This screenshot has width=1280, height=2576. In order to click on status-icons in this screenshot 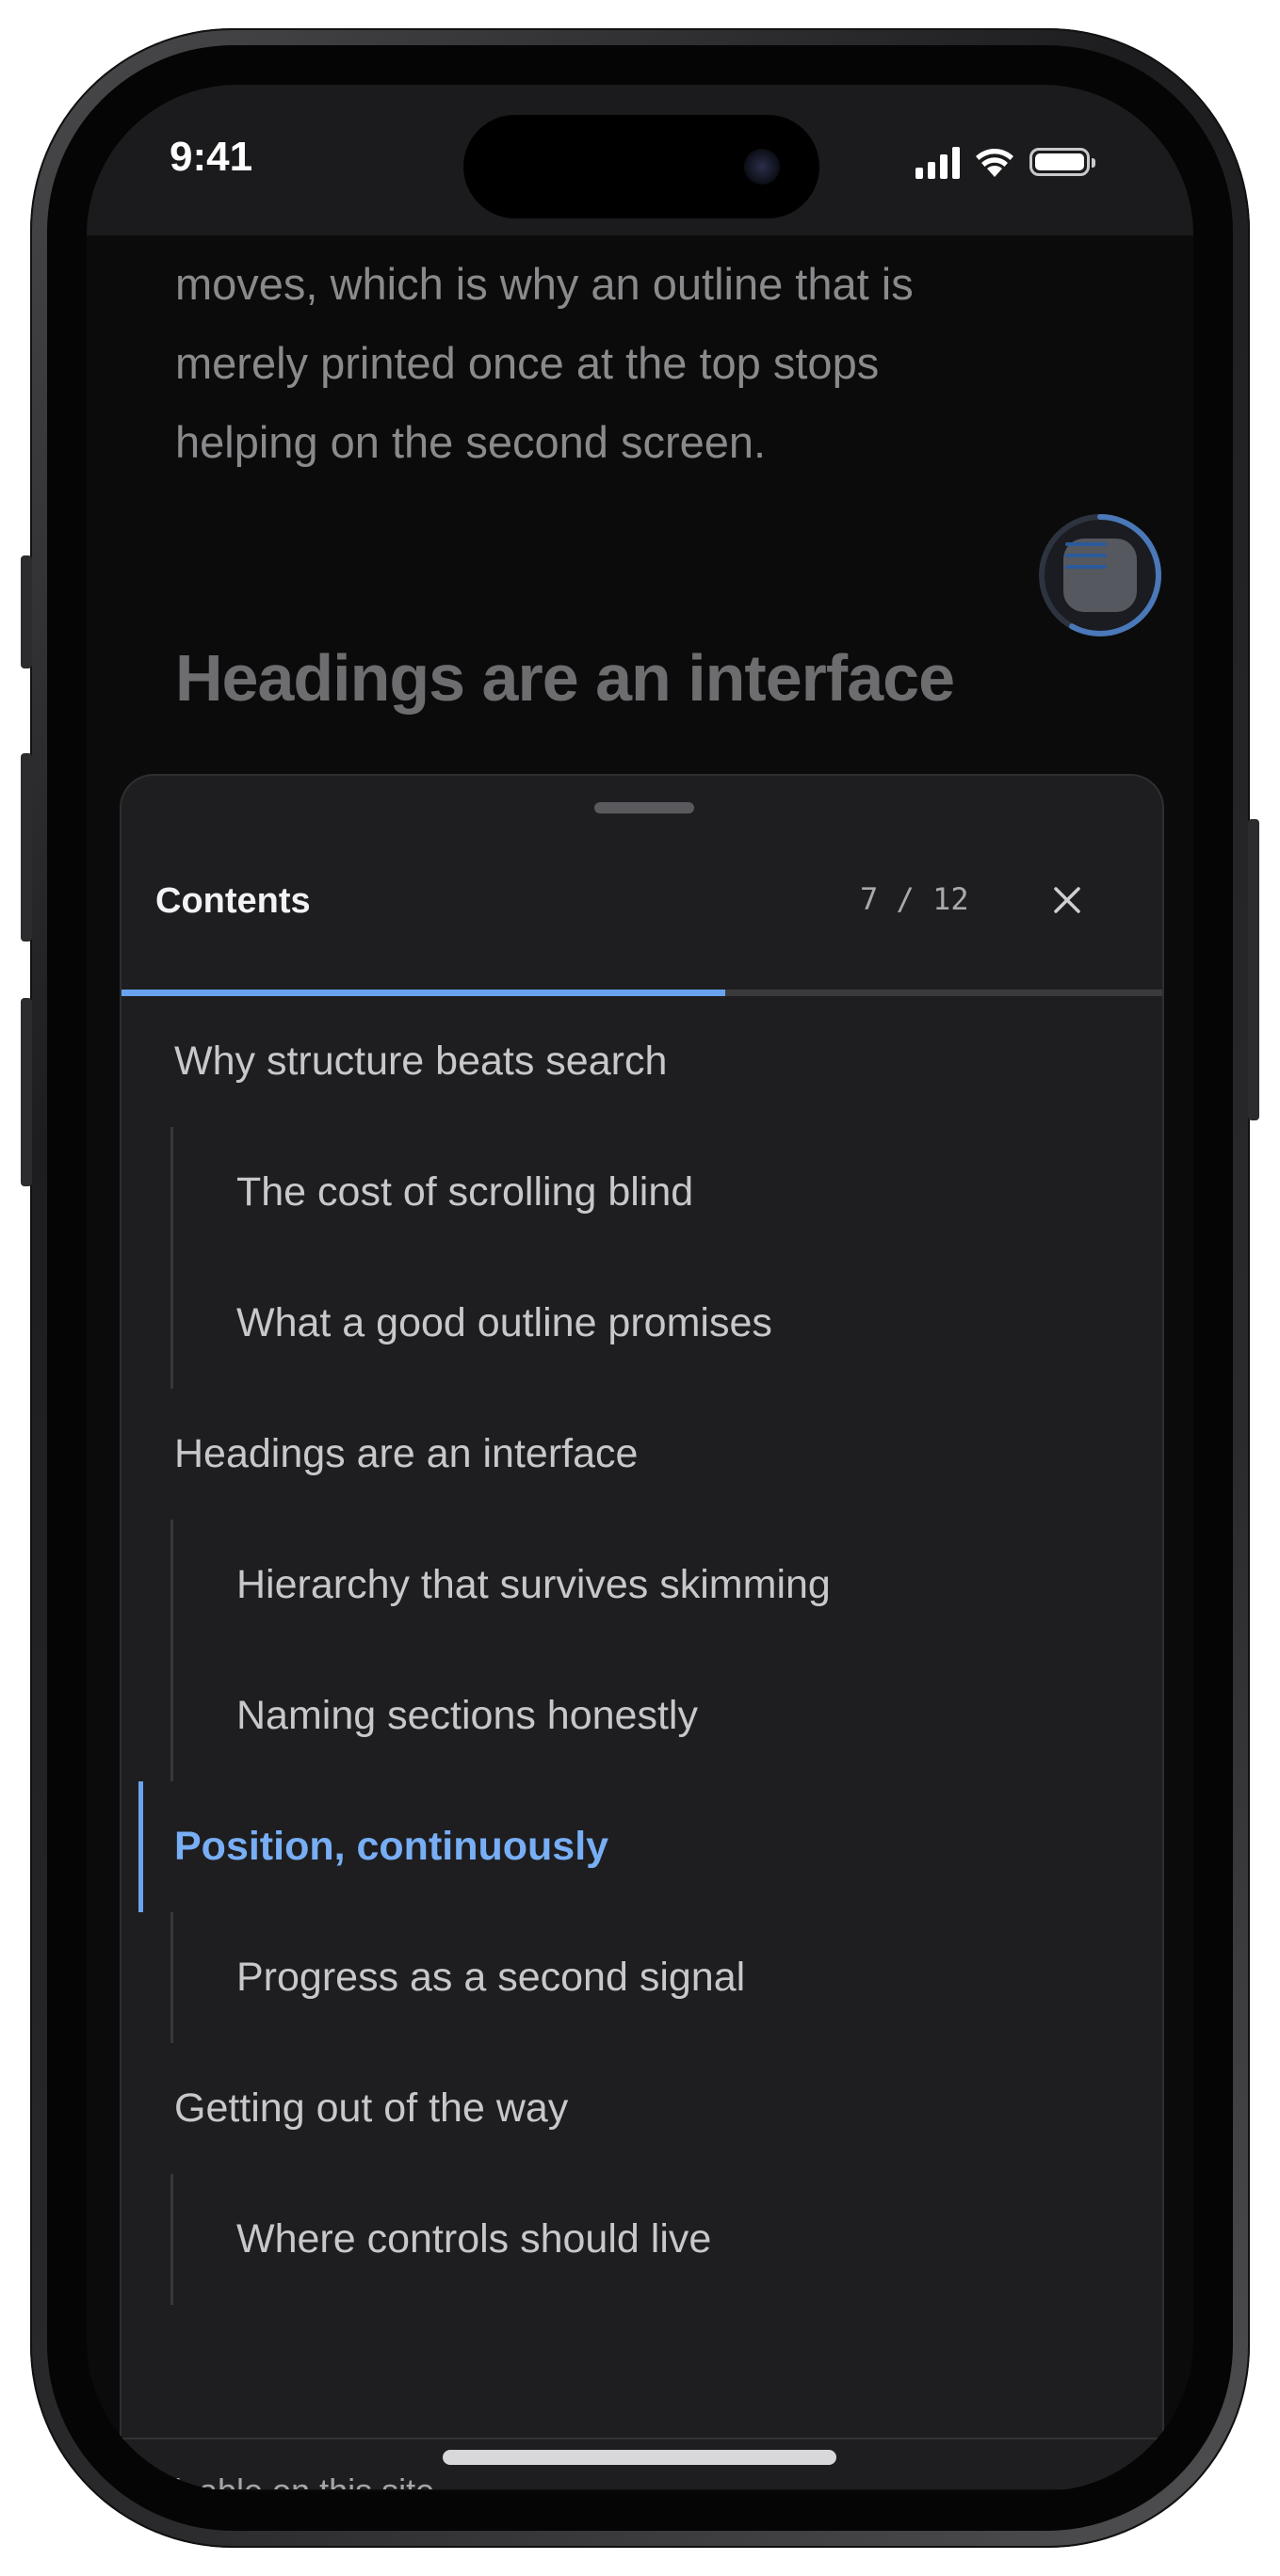, I will do `click(1005, 162)`.